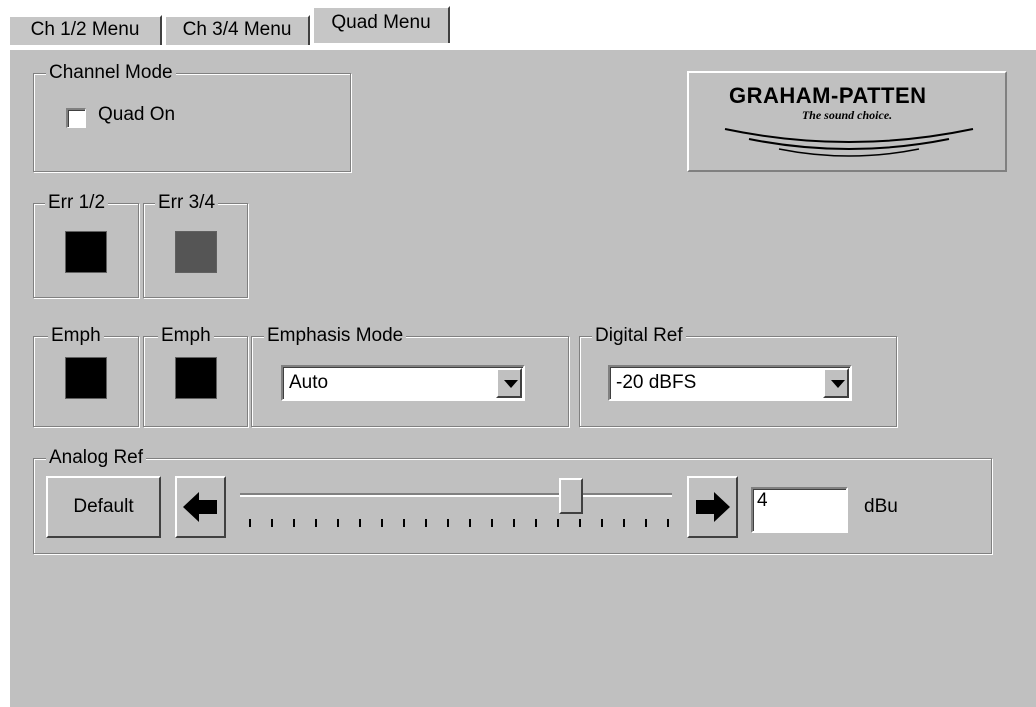 This screenshot has width=1036, height=707. What do you see at coordinates (639, 336) in the screenshot?
I see `digital-ref-title: Digital Ref` at bounding box center [639, 336].